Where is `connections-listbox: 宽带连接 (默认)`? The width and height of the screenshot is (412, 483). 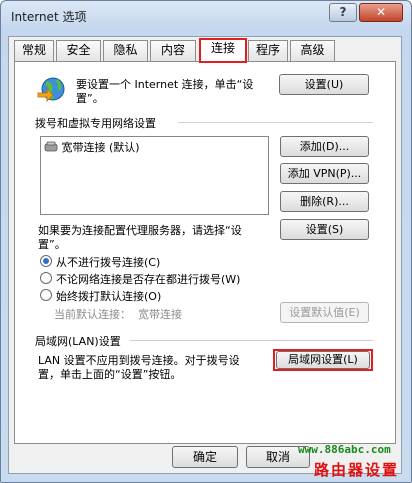 connections-listbox: 宽带连接 (默认) is located at coordinates (154, 175).